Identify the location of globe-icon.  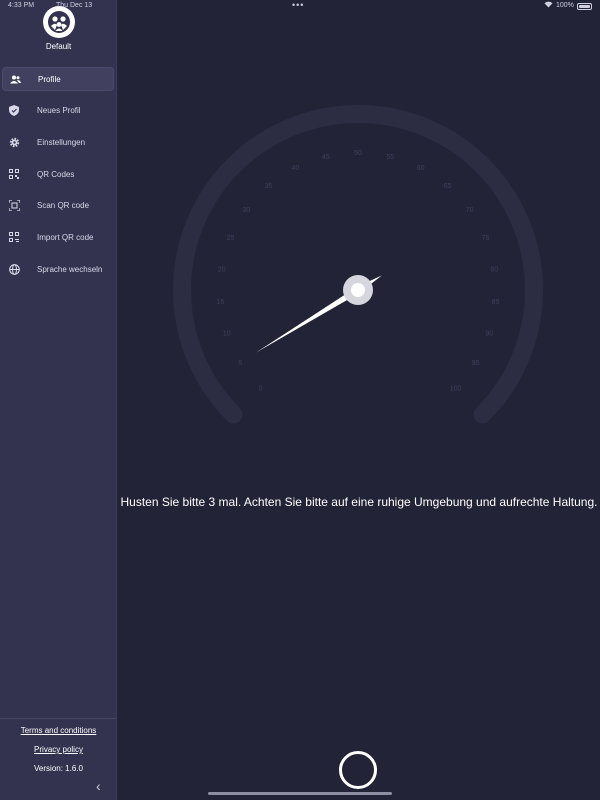
(14, 269).